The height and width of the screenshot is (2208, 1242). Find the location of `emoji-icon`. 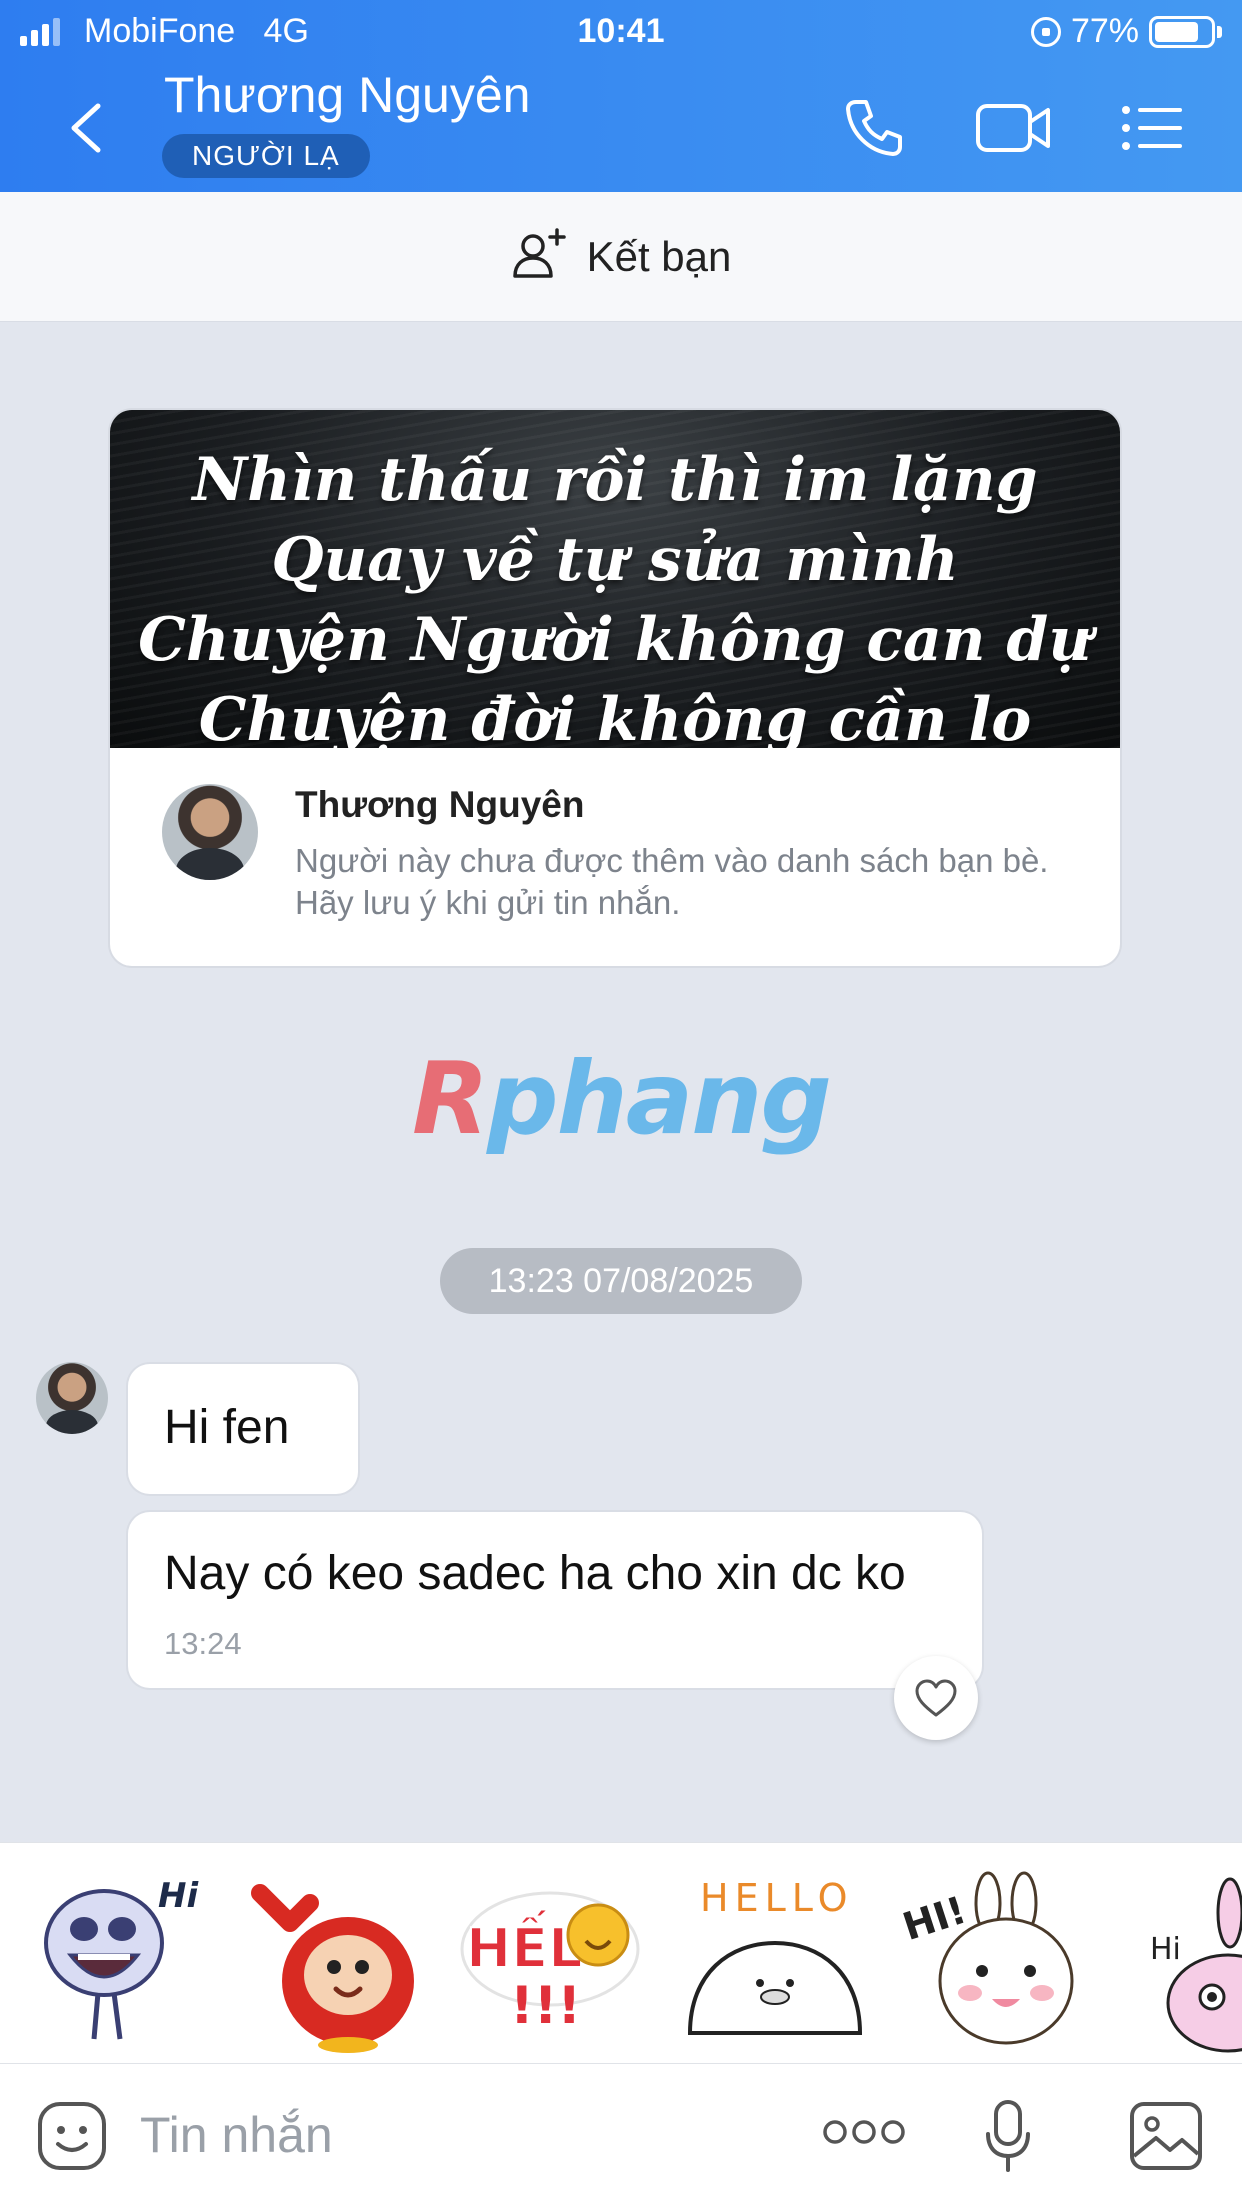

emoji-icon is located at coordinates (72, 2138).